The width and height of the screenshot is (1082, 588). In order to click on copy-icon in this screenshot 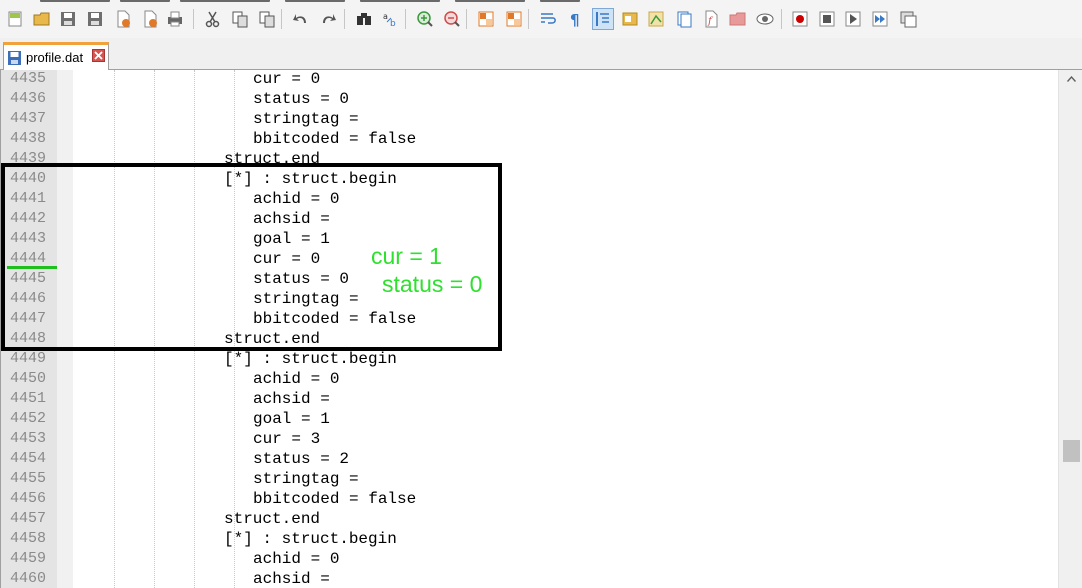, I will do `click(240, 19)`.